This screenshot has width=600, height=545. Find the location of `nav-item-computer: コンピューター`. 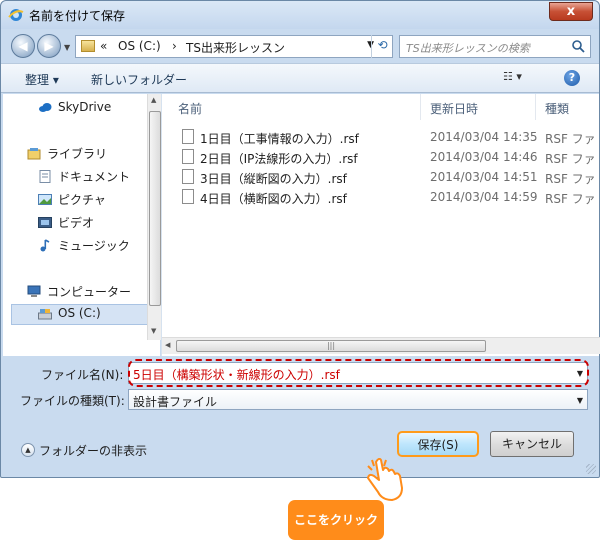

nav-item-computer: コンピューター is located at coordinates (89, 291).